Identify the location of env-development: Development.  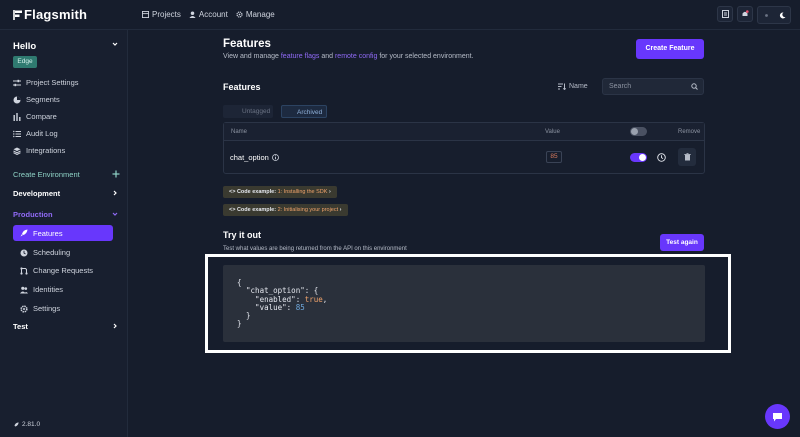
(36, 193).